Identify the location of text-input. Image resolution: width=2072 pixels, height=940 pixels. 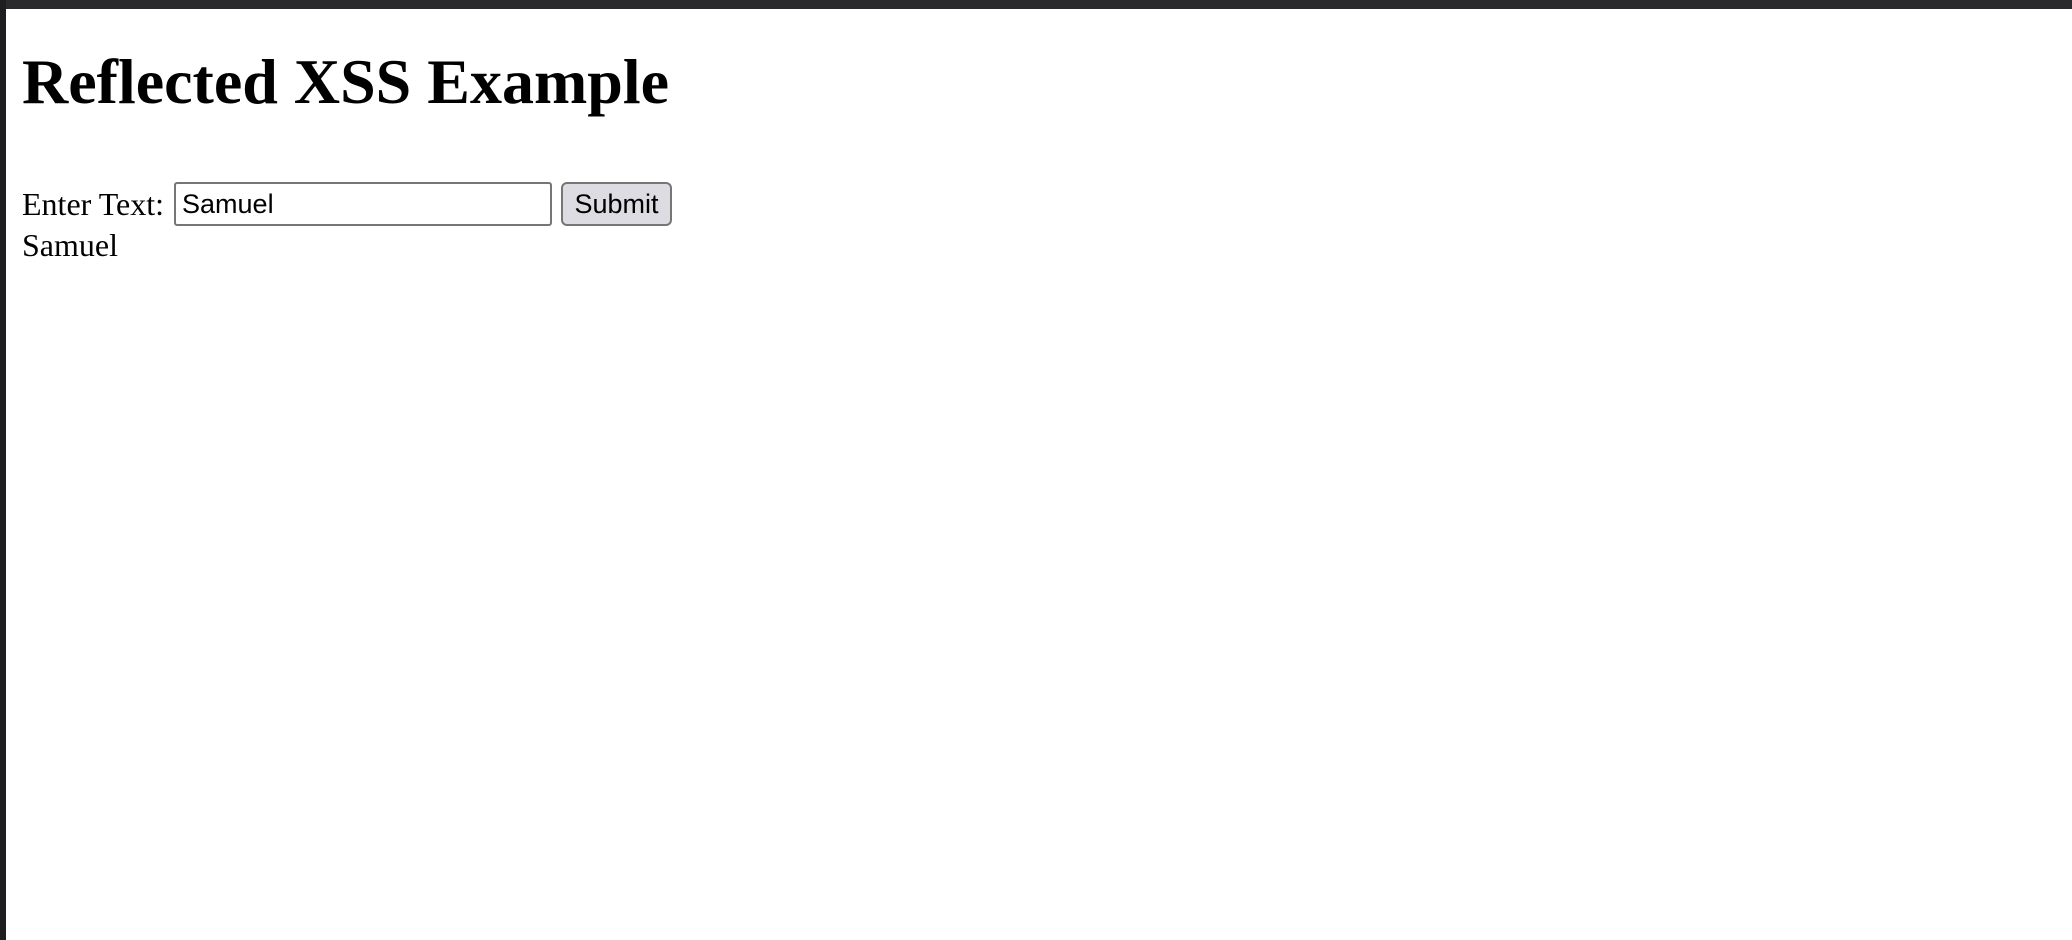
(363, 204).